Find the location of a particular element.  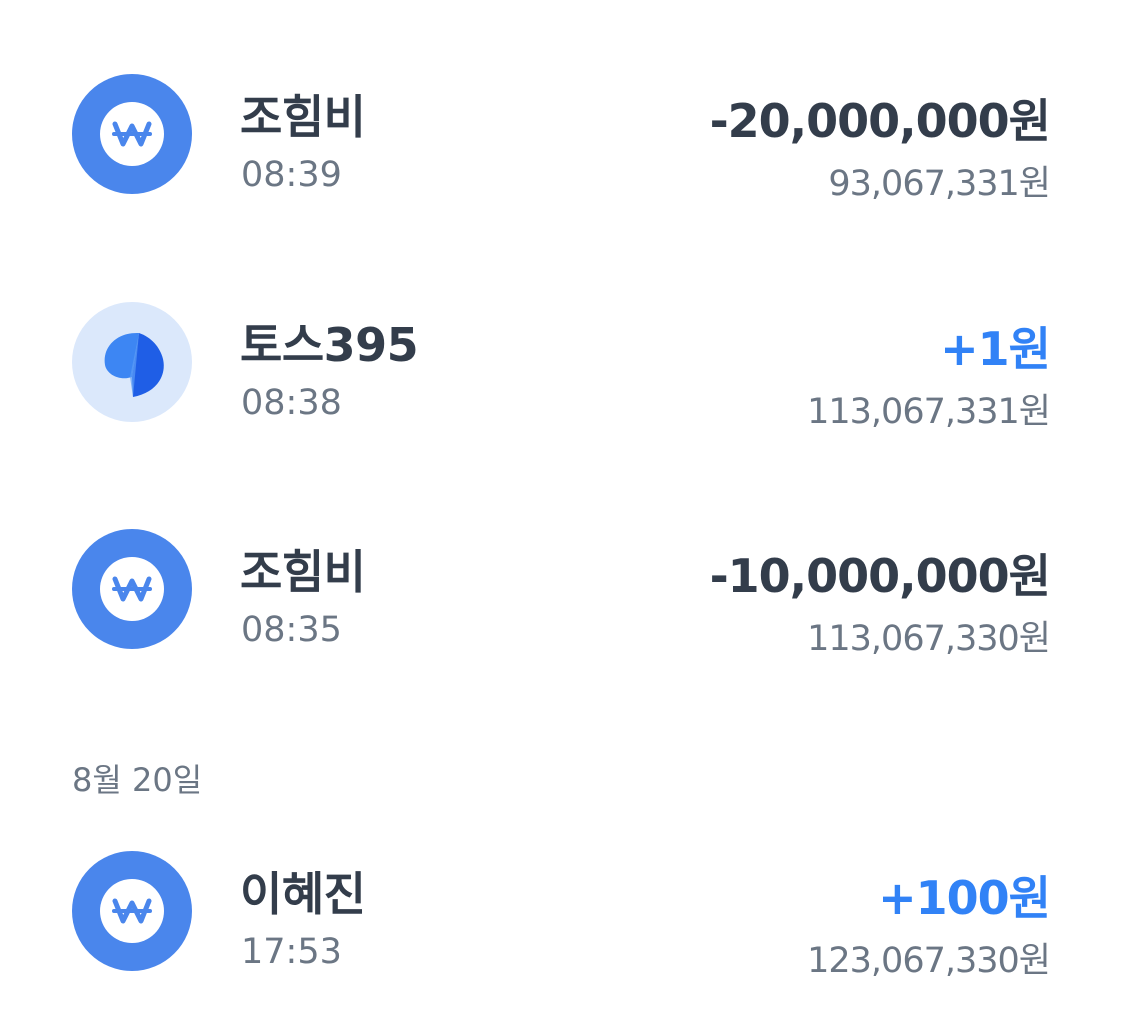

transaction-time: 08:39 is located at coordinates (291, 175).